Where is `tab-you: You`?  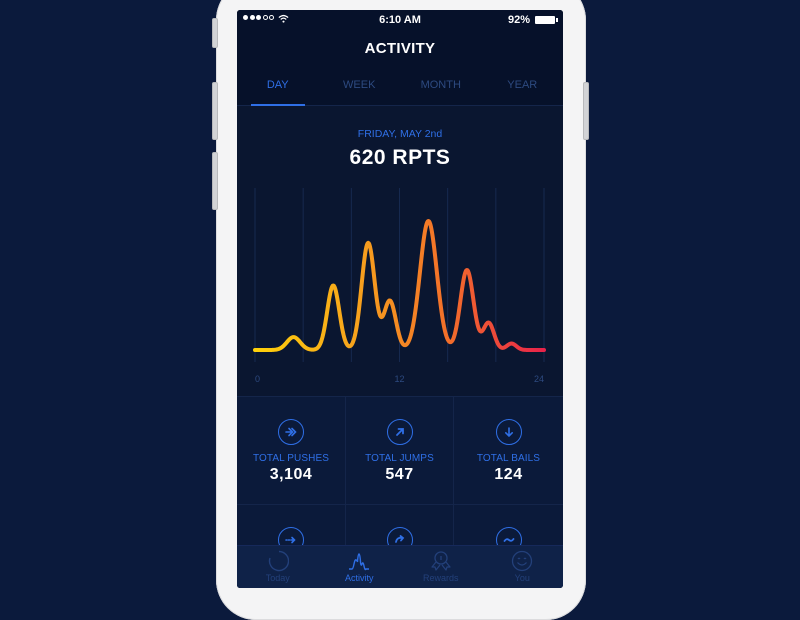 tab-you: You is located at coordinates (523, 567).